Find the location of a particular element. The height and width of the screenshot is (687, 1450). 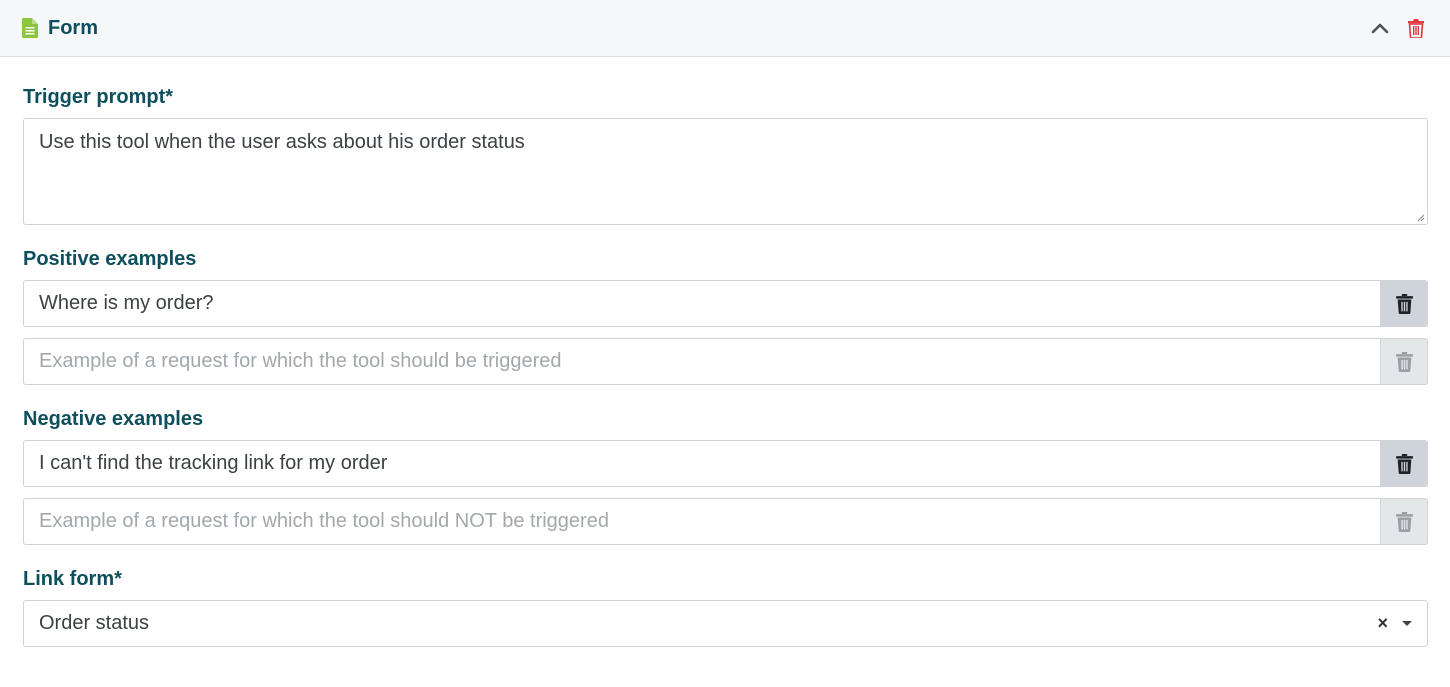

delete-positive-example-button is located at coordinates (1404, 303).